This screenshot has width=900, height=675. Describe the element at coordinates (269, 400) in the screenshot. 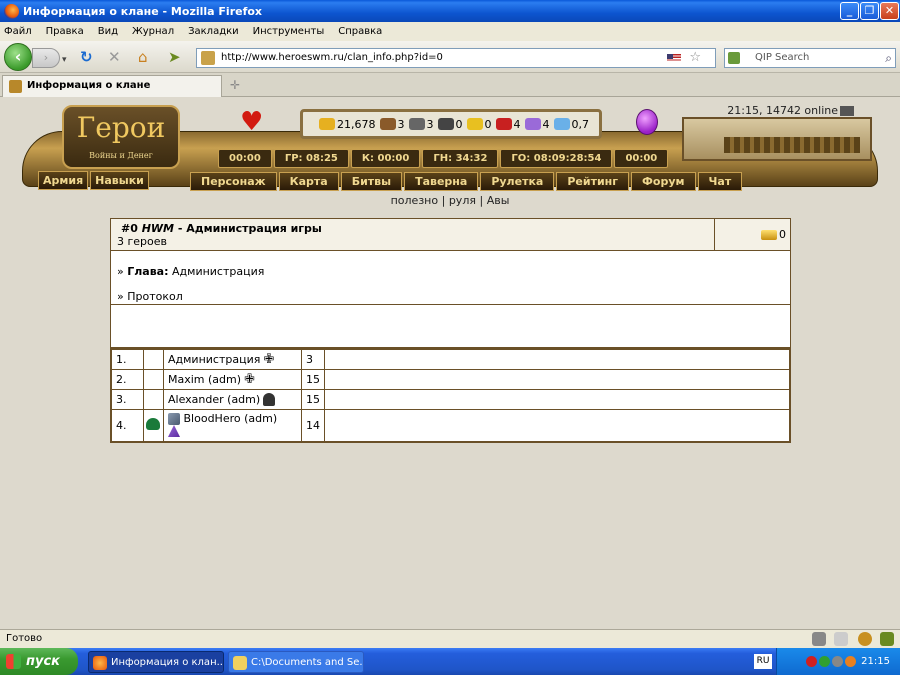

I see `helmet-icon` at that location.